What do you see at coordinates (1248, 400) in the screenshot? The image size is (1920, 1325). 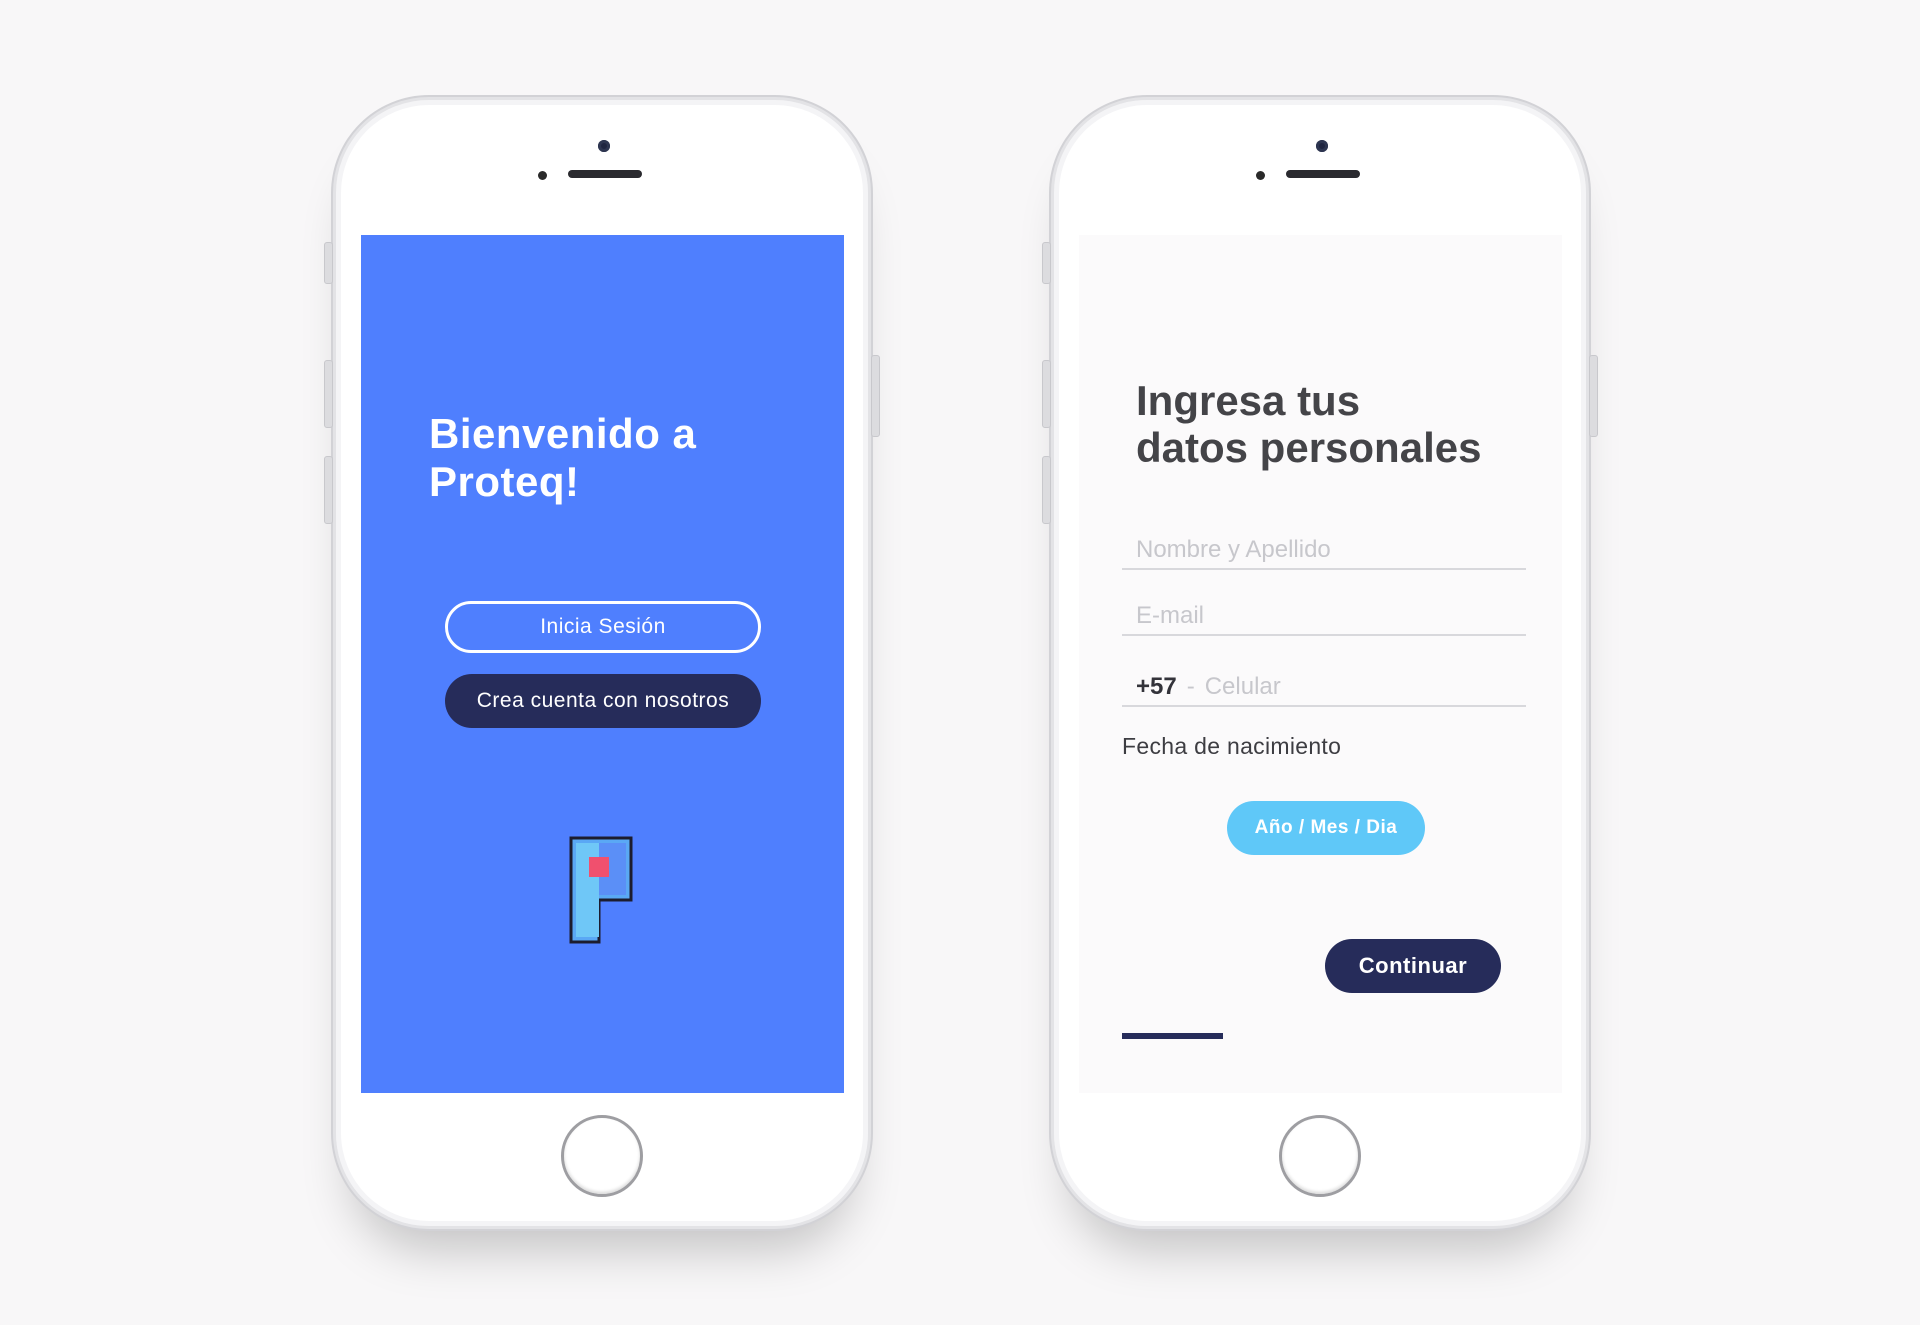 I see `page-title-line1: Ingresa tus` at bounding box center [1248, 400].